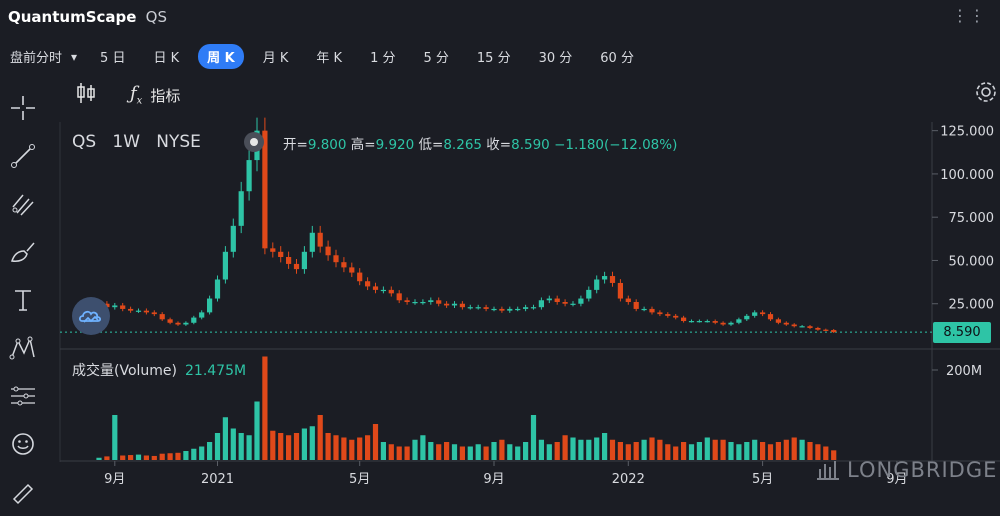  What do you see at coordinates (114, 479) in the screenshot?
I see `time-tick-label: 9月` at bounding box center [114, 479].